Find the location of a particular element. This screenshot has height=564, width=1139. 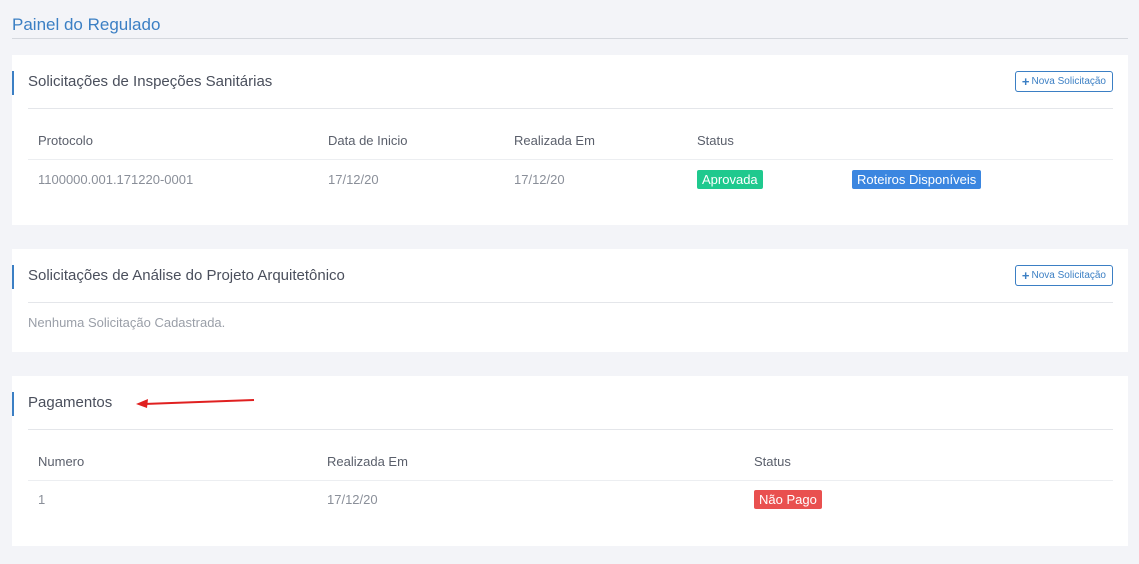

status-badge-approved: Aprovada is located at coordinates (730, 179).